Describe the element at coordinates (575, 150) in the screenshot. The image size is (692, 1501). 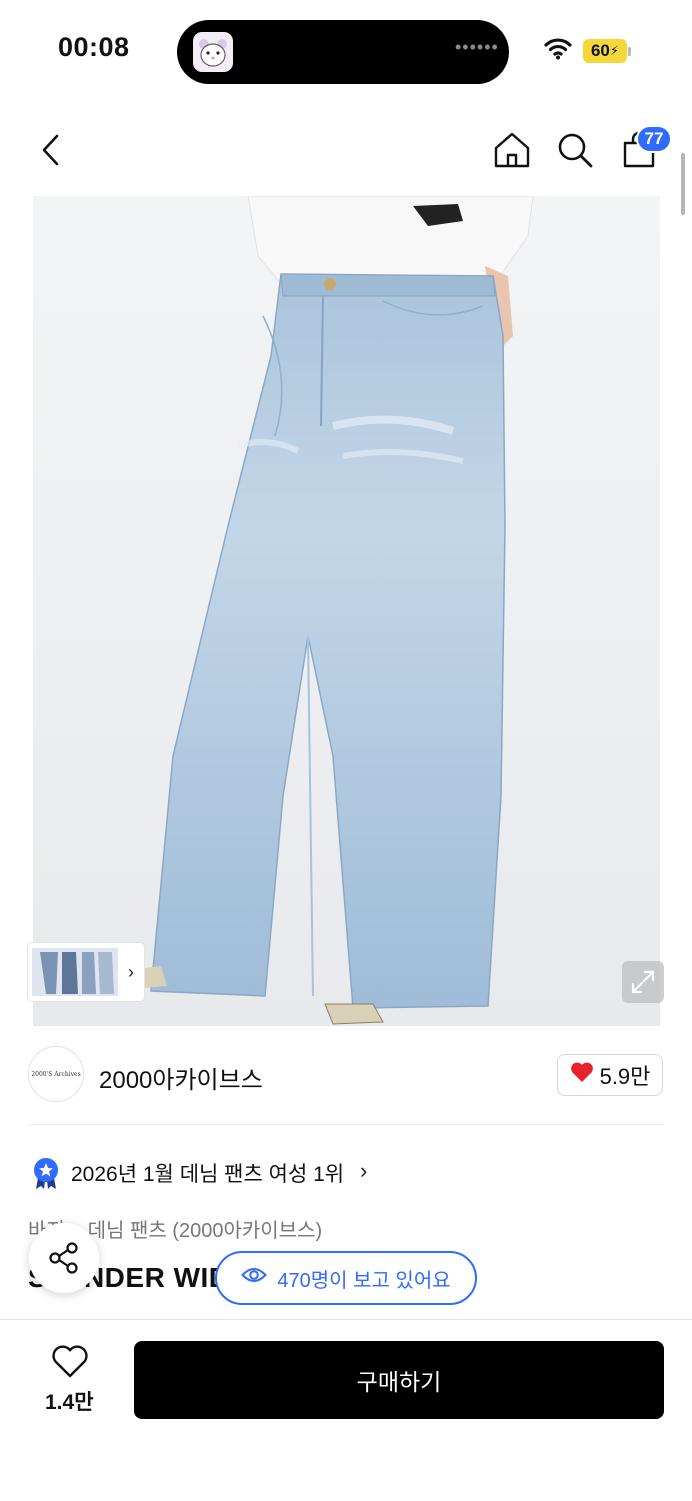
I see `search-icon` at that location.